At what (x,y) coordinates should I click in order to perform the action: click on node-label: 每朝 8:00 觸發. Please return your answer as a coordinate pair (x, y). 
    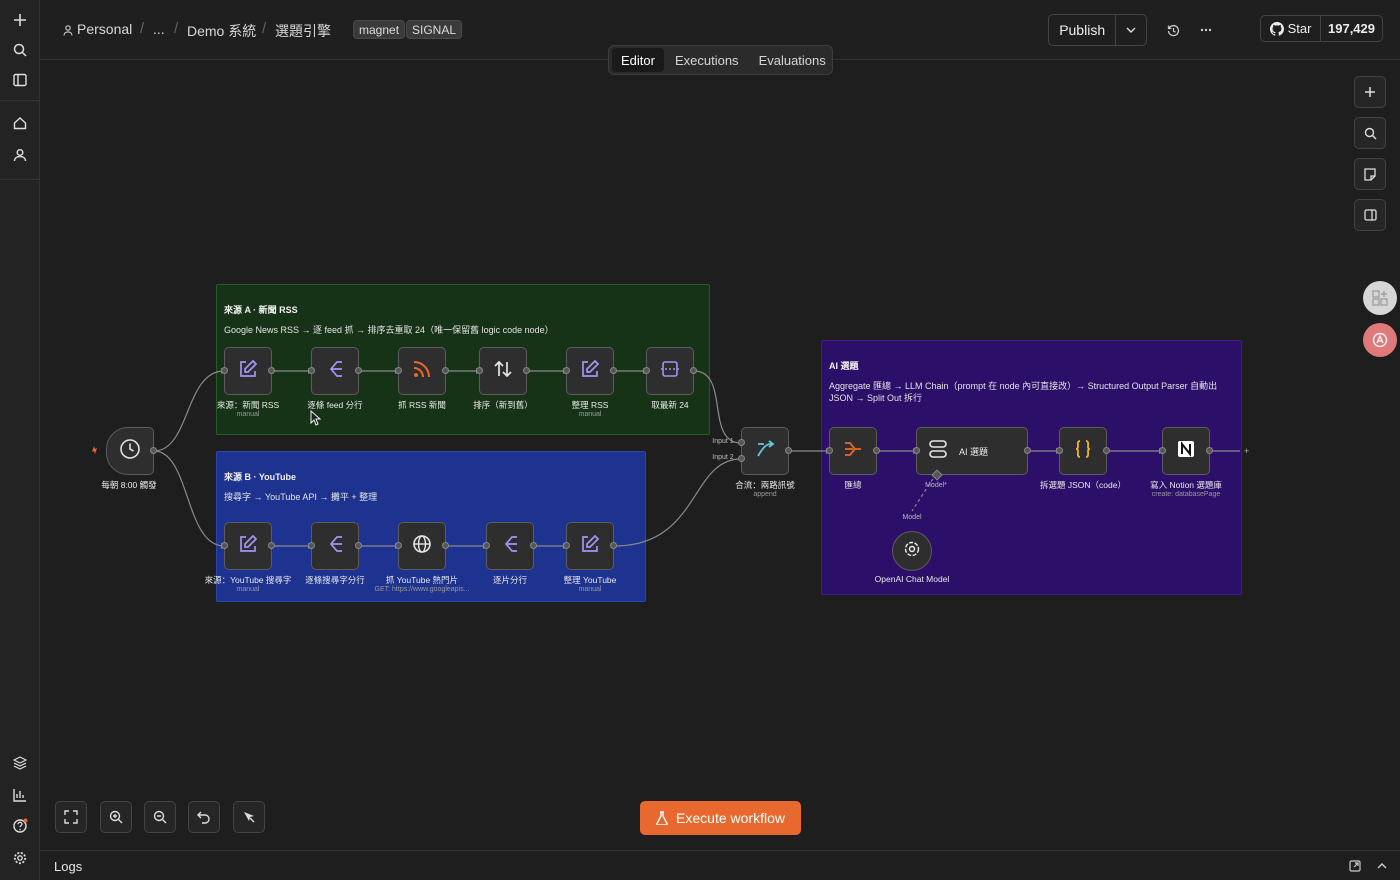
    Looking at the image, I should click on (129, 485).